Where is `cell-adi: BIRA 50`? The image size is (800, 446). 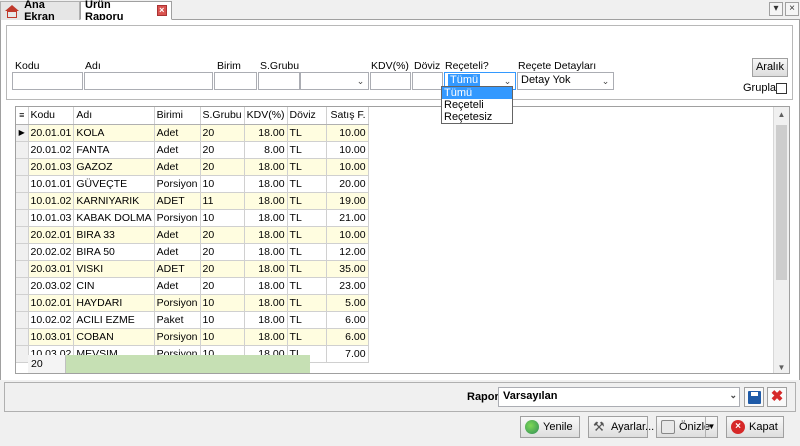
cell-adi: BIRA 50 is located at coordinates (114, 252).